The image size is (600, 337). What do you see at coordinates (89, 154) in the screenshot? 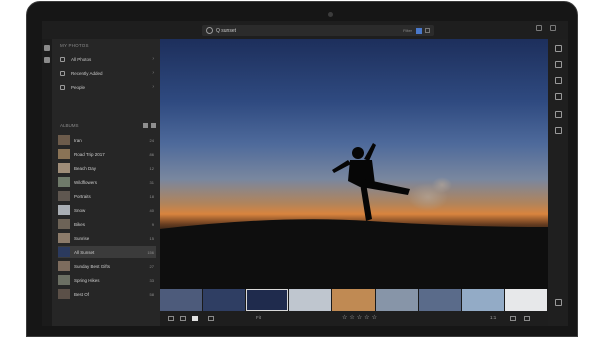
I see `album-name: Road Trip 2017` at bounding box center [89, 154].